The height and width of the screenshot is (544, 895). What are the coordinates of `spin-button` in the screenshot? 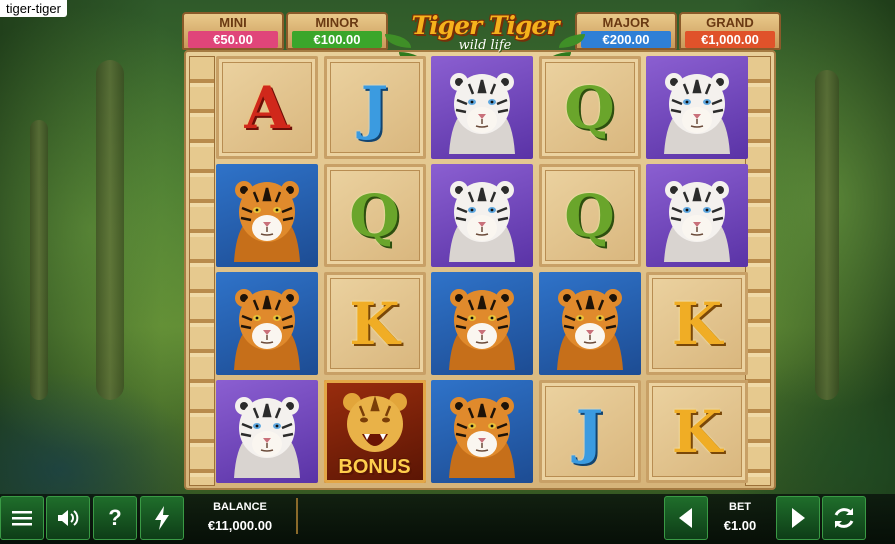 It's located at (844, 518).